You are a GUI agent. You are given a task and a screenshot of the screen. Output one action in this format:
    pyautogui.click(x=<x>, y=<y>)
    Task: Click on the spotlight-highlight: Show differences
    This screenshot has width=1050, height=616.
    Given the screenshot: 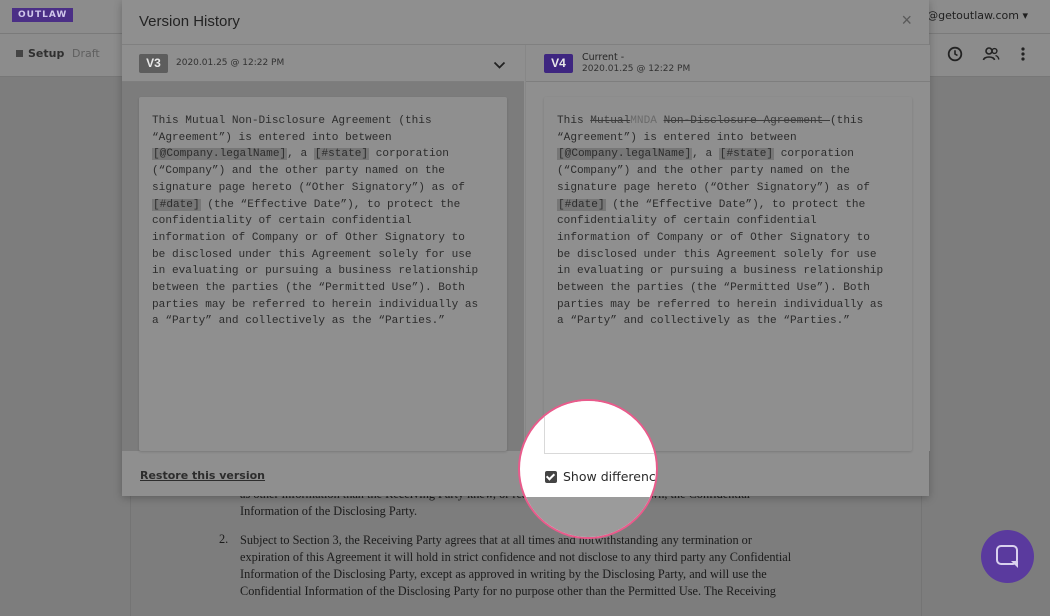 What is the action you would take?
    pyautogui.click(x=588, y=469)
    